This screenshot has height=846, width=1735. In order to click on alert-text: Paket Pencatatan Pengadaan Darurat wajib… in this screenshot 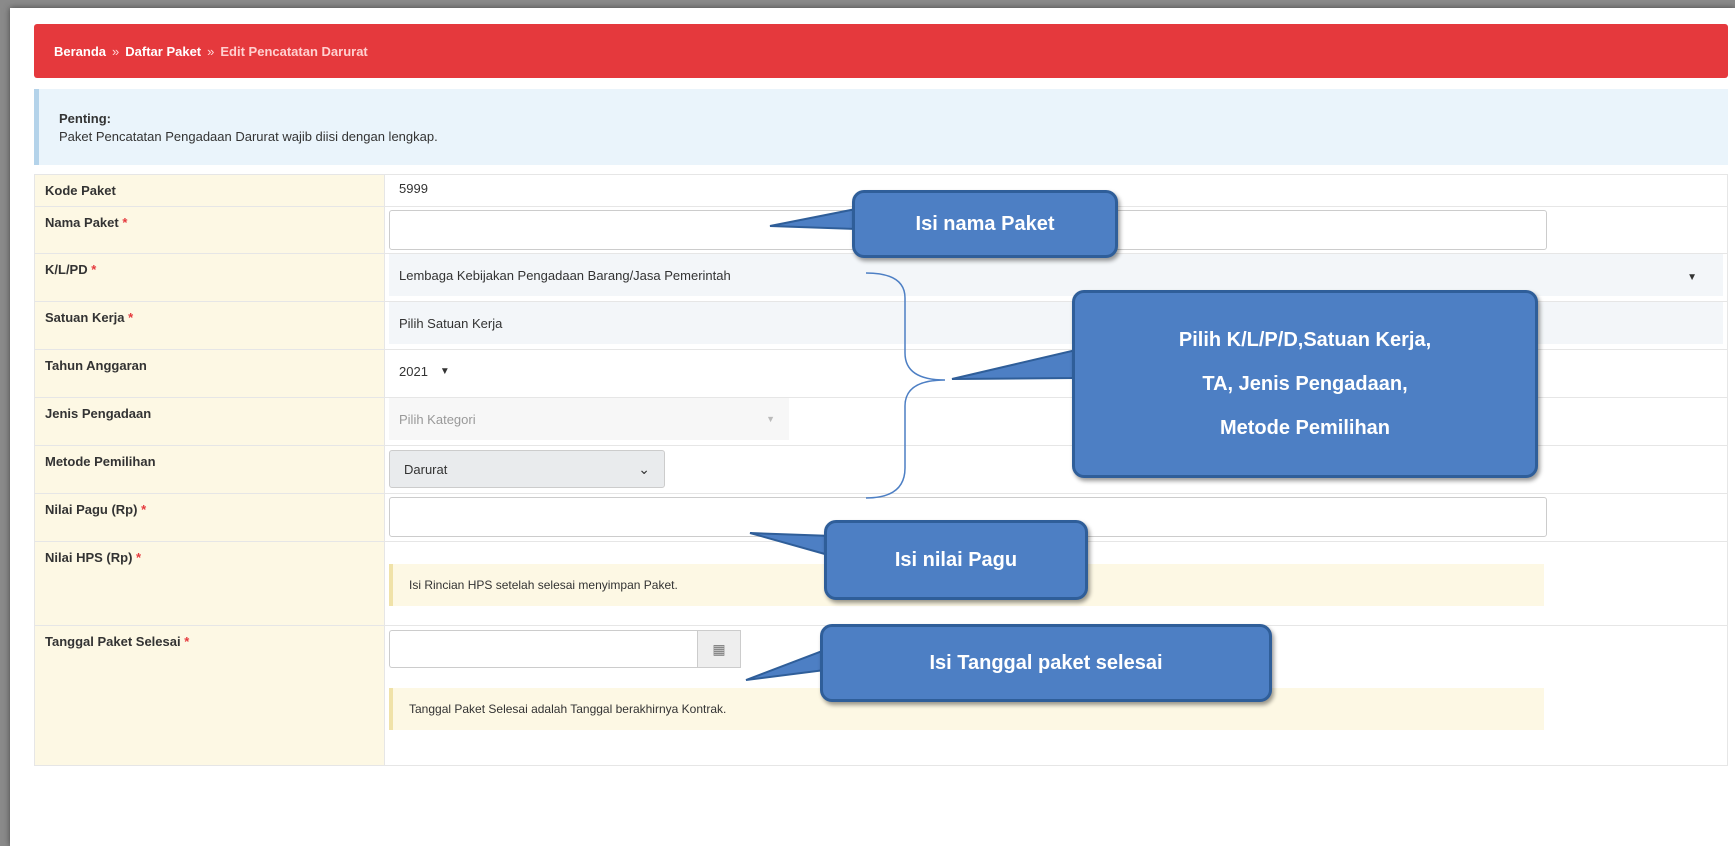, I will do `click(248, 136)`.